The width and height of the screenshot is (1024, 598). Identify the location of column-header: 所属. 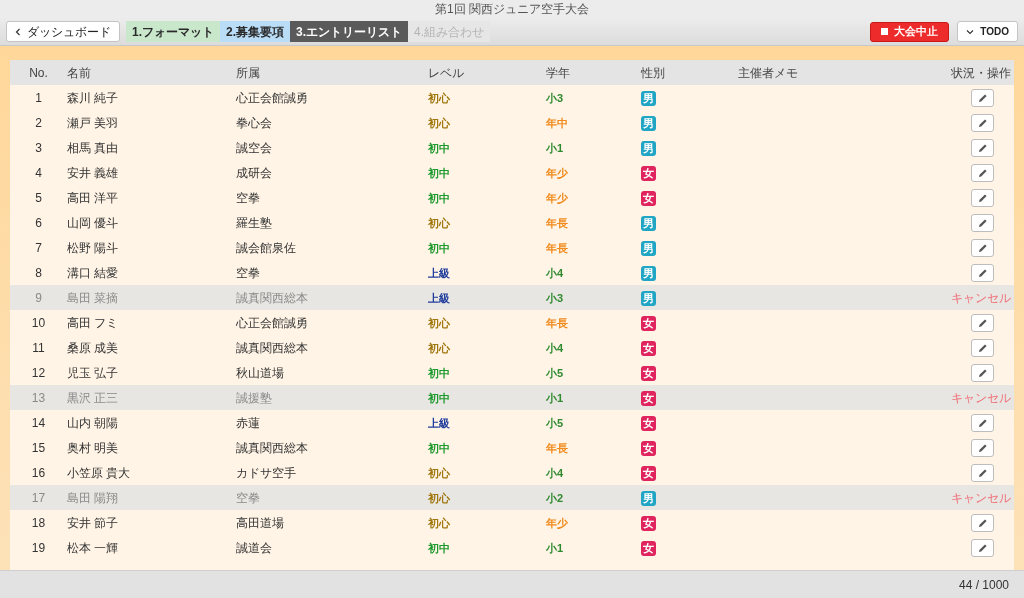
(248, 72).